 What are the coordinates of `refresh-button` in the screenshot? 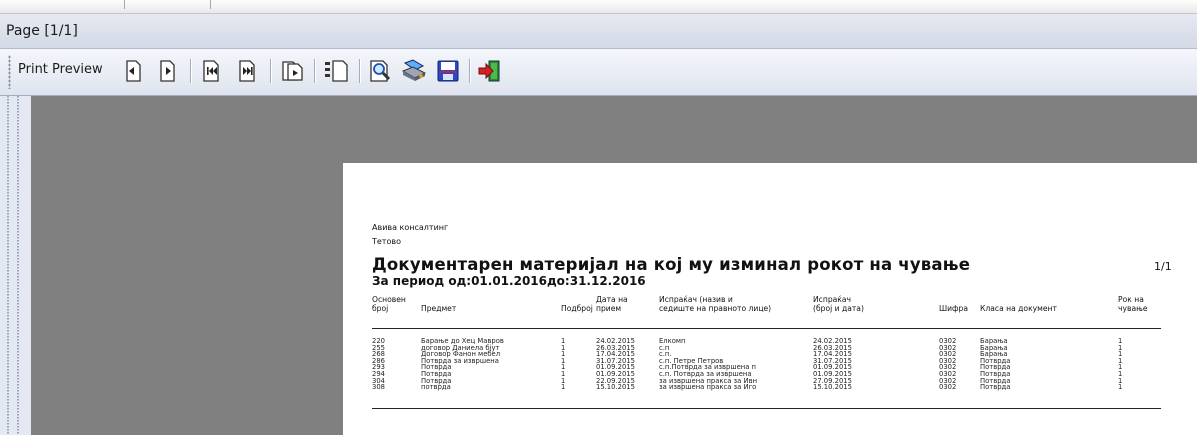 It's located at (292, 71).